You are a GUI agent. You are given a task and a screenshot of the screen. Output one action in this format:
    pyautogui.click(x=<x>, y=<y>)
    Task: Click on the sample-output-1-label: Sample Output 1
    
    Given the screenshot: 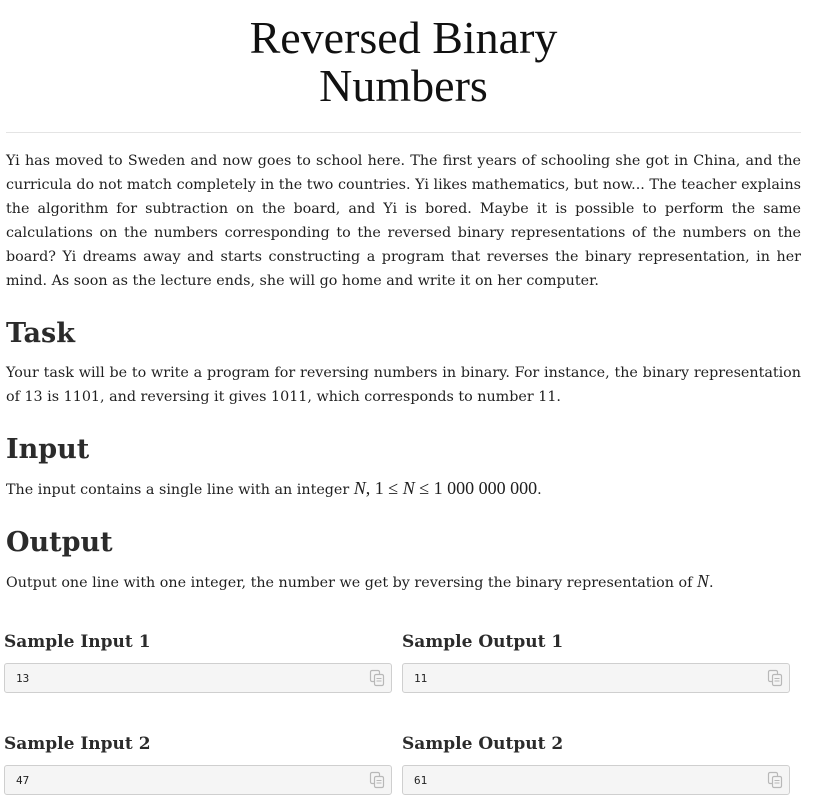 What is the action you would take?
    pyautogui.click(x=483, y=642)
    